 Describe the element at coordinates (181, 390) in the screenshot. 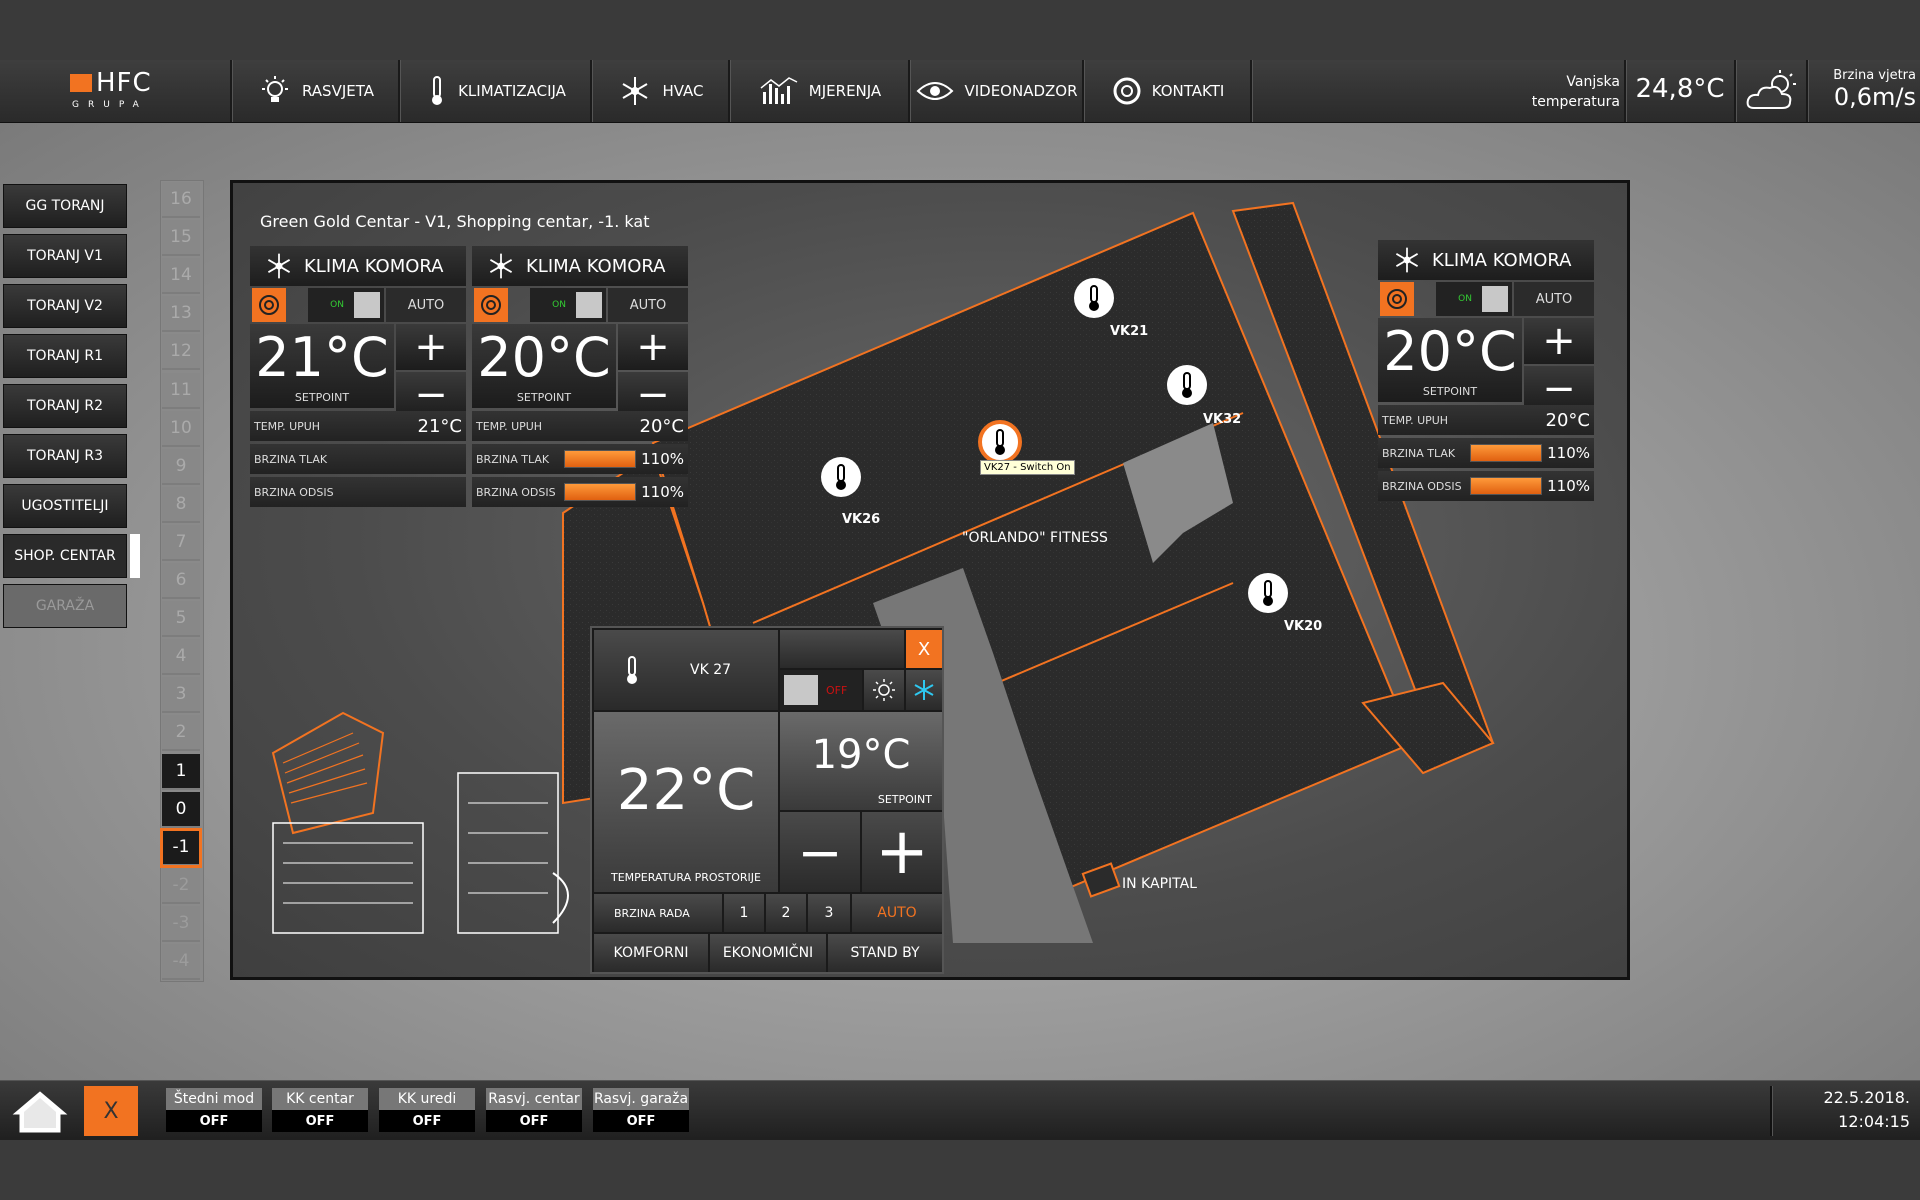

I see `floor-button: 11` at that location.